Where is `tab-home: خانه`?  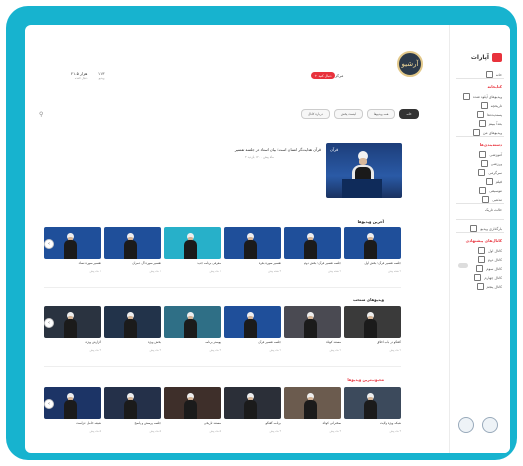 tab-home: خانه is located at coordinates (409, 114).